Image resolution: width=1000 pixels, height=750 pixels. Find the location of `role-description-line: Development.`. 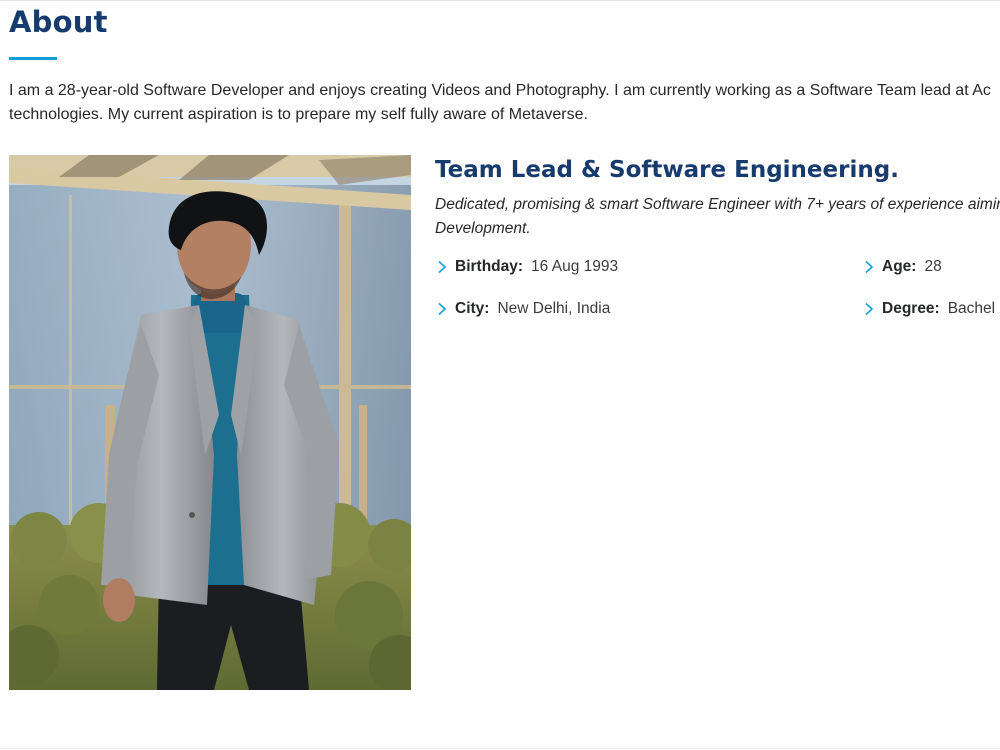

role-description-line: Development. is located at coordinates (483, 228).